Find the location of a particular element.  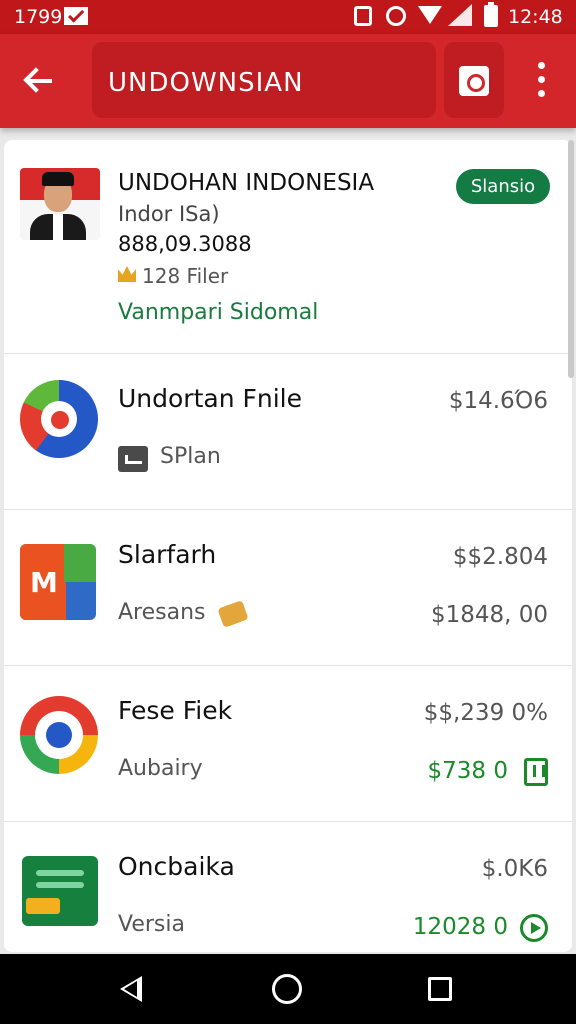

wifi-icon is located at coordinates (430, 15).